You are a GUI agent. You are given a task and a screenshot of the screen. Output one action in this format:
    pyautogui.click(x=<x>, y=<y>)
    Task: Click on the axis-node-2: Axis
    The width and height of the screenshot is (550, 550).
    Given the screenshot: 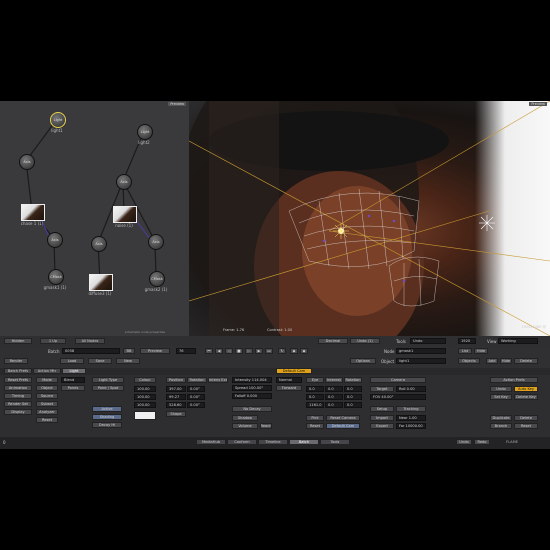 What is the action you would take?
    pyautogui.click(x=124, y=182)
    